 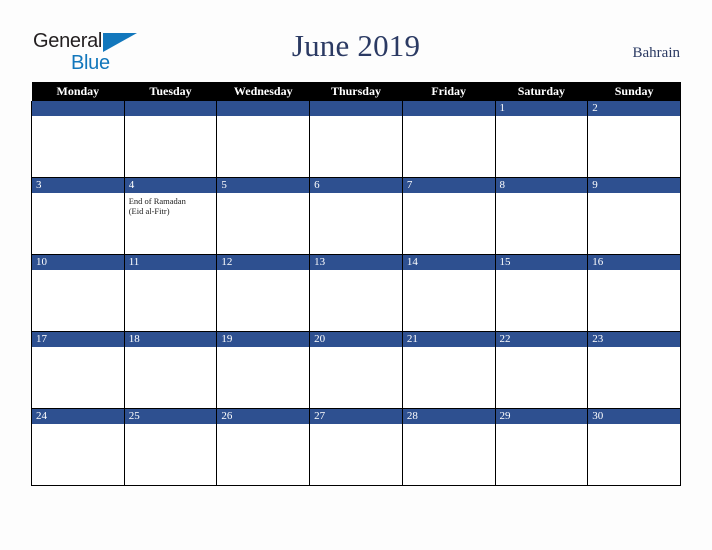 I want to click on day-cell-inner: 25, so click(x=170, y=447).